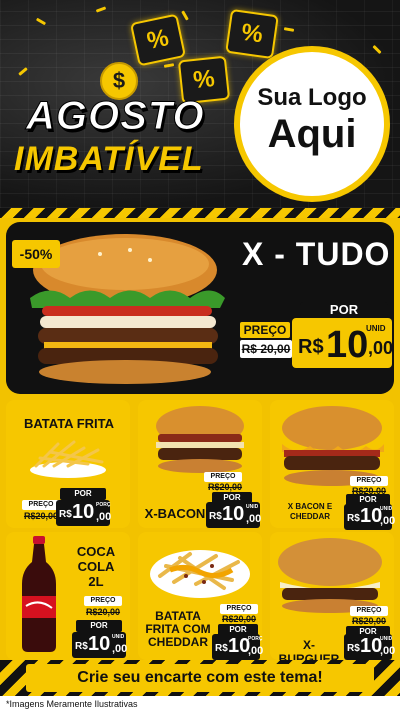 The width and height of the screenshot is (400, 712). Describe the element at coordinates (109, 159) in the screenshot. I see `title-imbativel: IMBATÍVEL` at that location.